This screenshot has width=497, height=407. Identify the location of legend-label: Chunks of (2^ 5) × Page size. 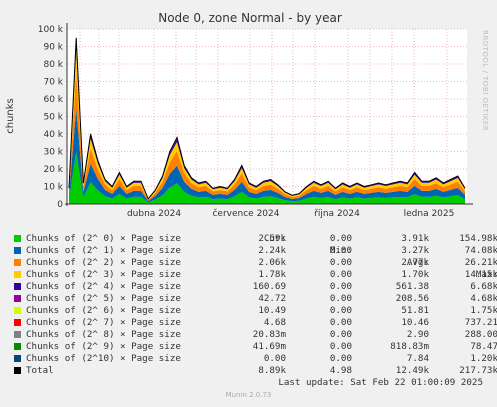
(103, 298).